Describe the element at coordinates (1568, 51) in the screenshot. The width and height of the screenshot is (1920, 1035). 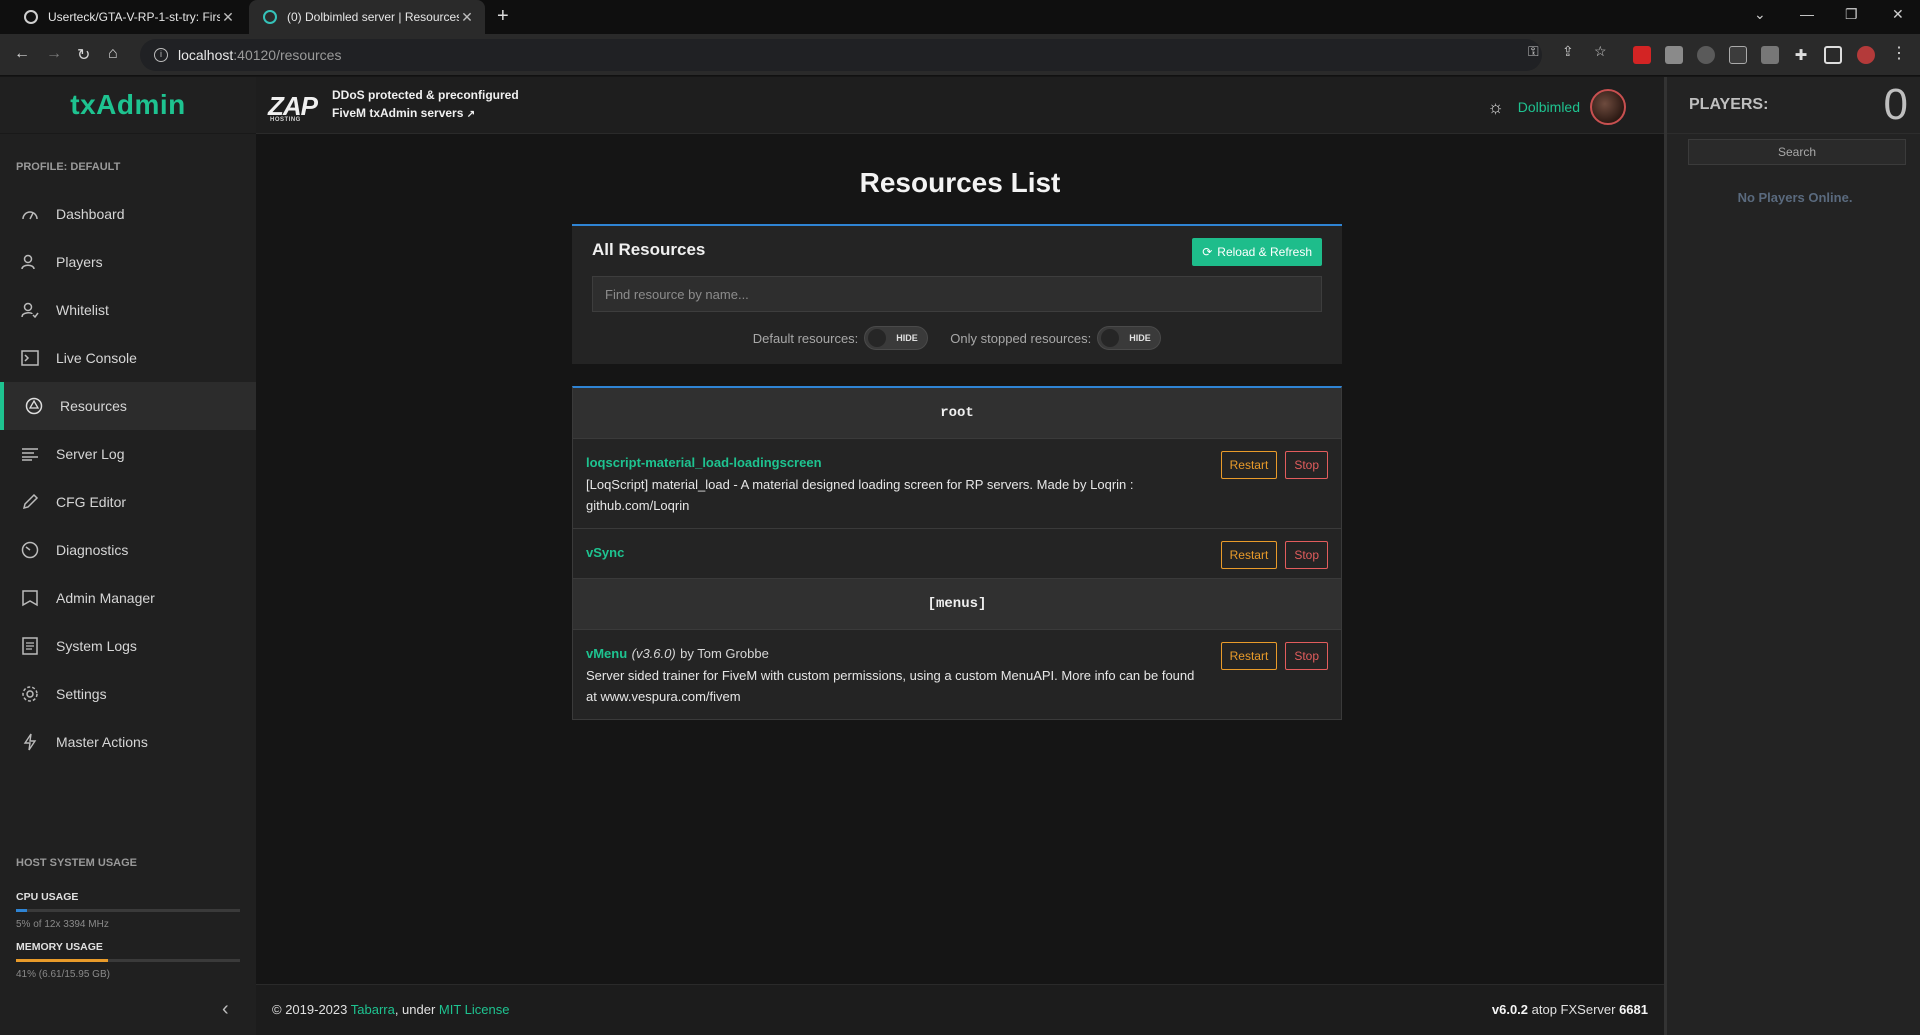
I see `share-icon: ⇪` at that location.